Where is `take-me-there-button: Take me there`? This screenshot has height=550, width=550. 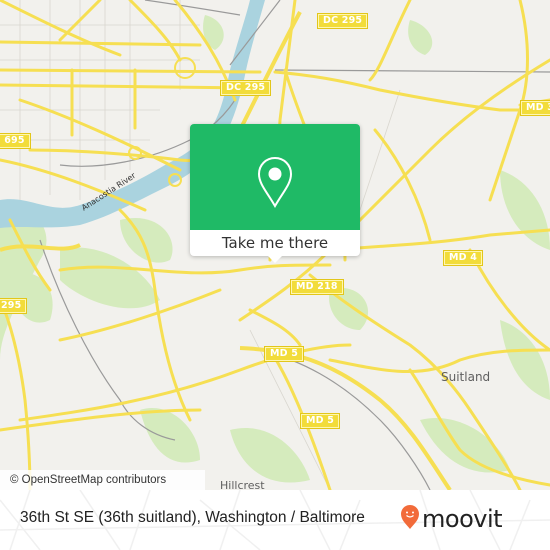 take-me-there-button: Take me there is located at coordinates (275, 243).